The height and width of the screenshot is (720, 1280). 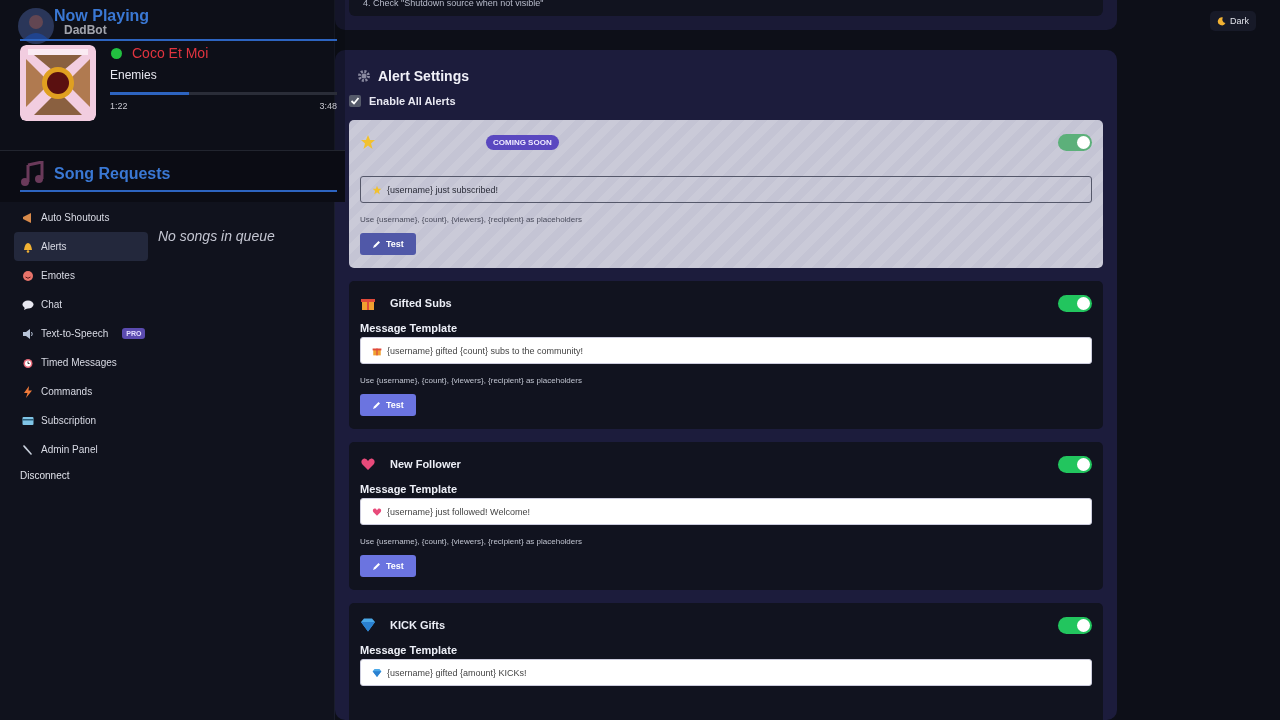 I want to click on card-title: KICK Gifts, so click(x=417, y=625).